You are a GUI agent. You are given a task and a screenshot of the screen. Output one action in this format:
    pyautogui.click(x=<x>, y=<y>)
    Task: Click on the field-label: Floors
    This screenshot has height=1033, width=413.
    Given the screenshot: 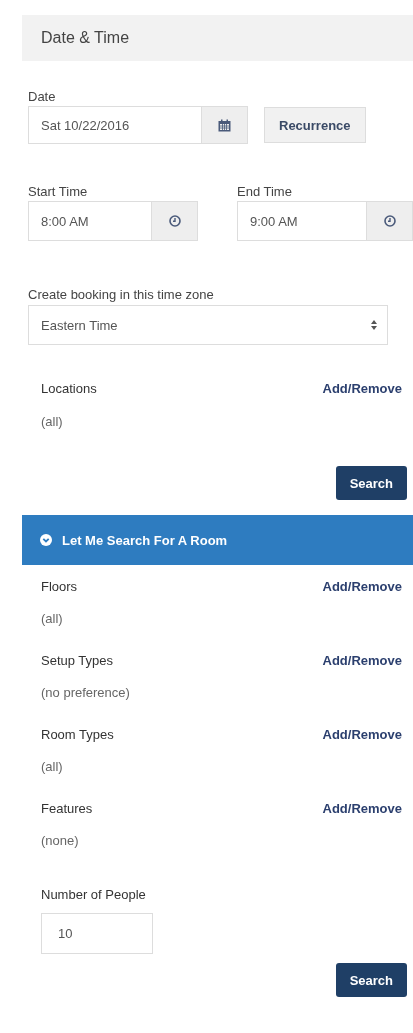 What is the action you would take?
    pyautogui.click(x=59, y=586)
    